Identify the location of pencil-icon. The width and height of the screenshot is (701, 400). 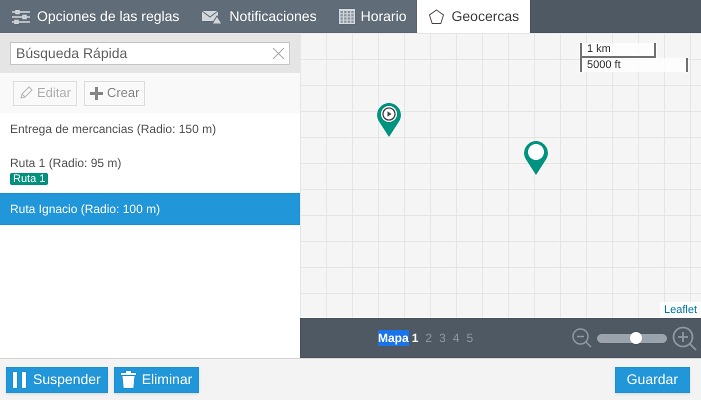
(26, 93).